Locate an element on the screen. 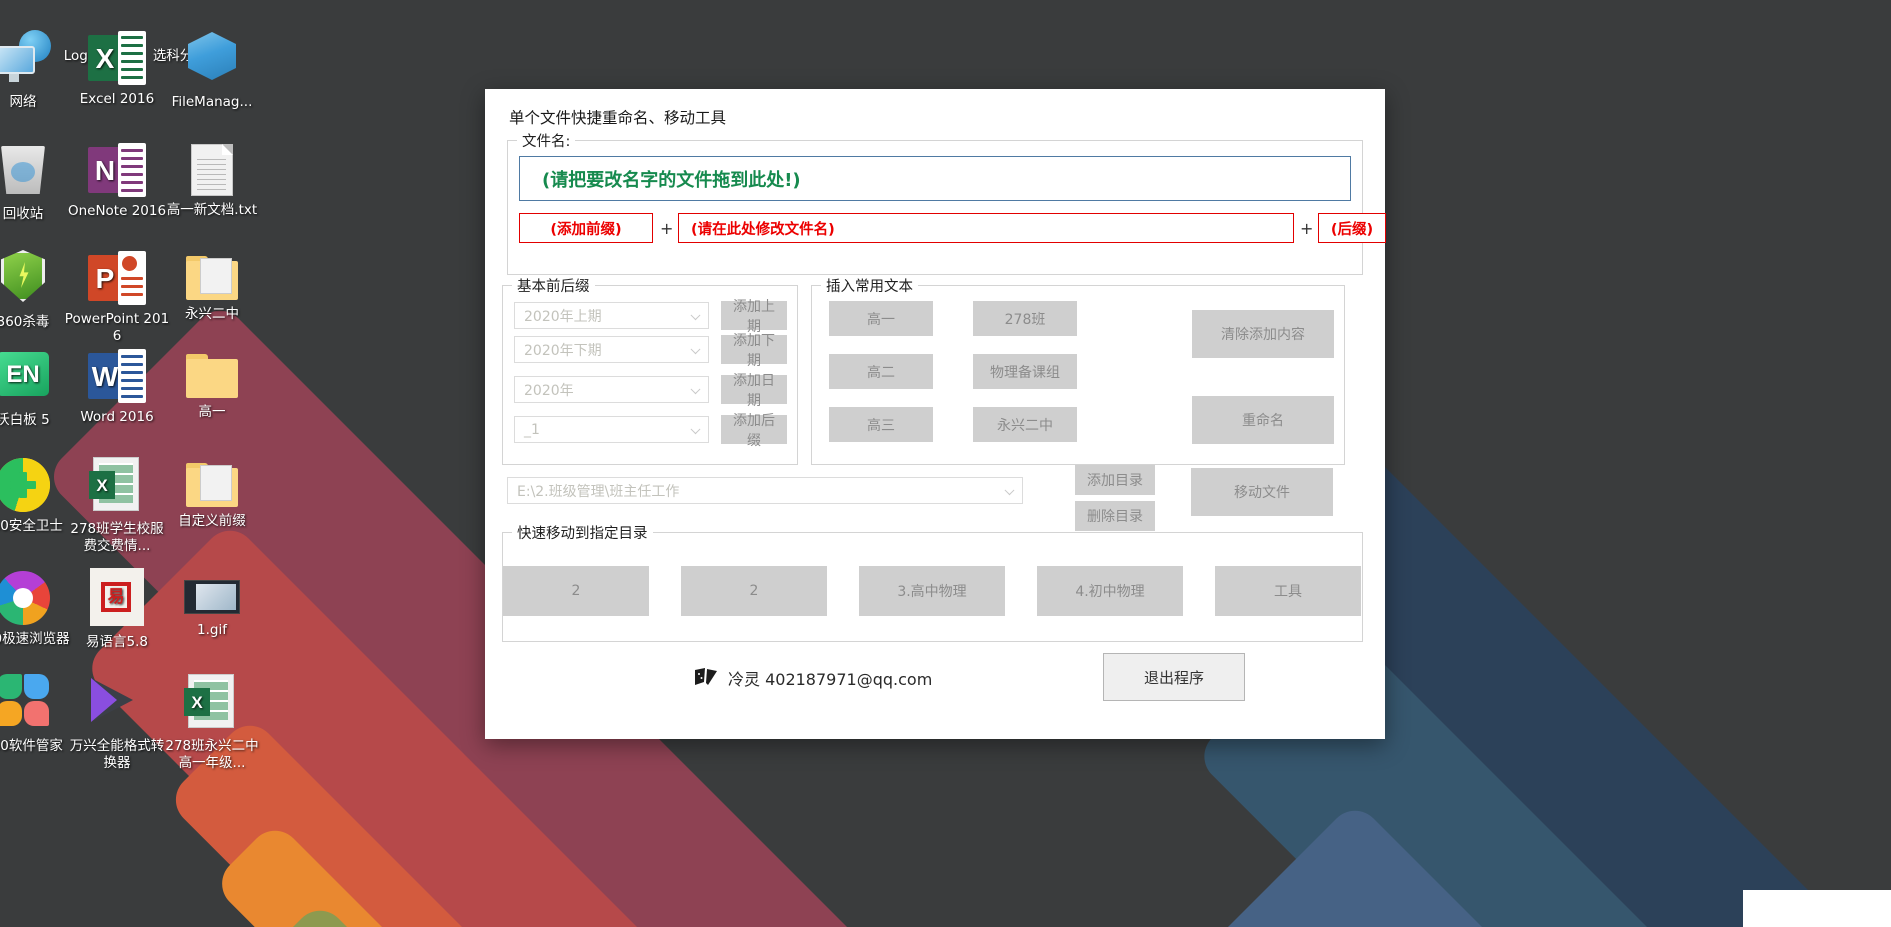 The height and width of the screenshot is (927, 1891). term-lower-combo: 2020年下期 is located at coordinates (611, 349).